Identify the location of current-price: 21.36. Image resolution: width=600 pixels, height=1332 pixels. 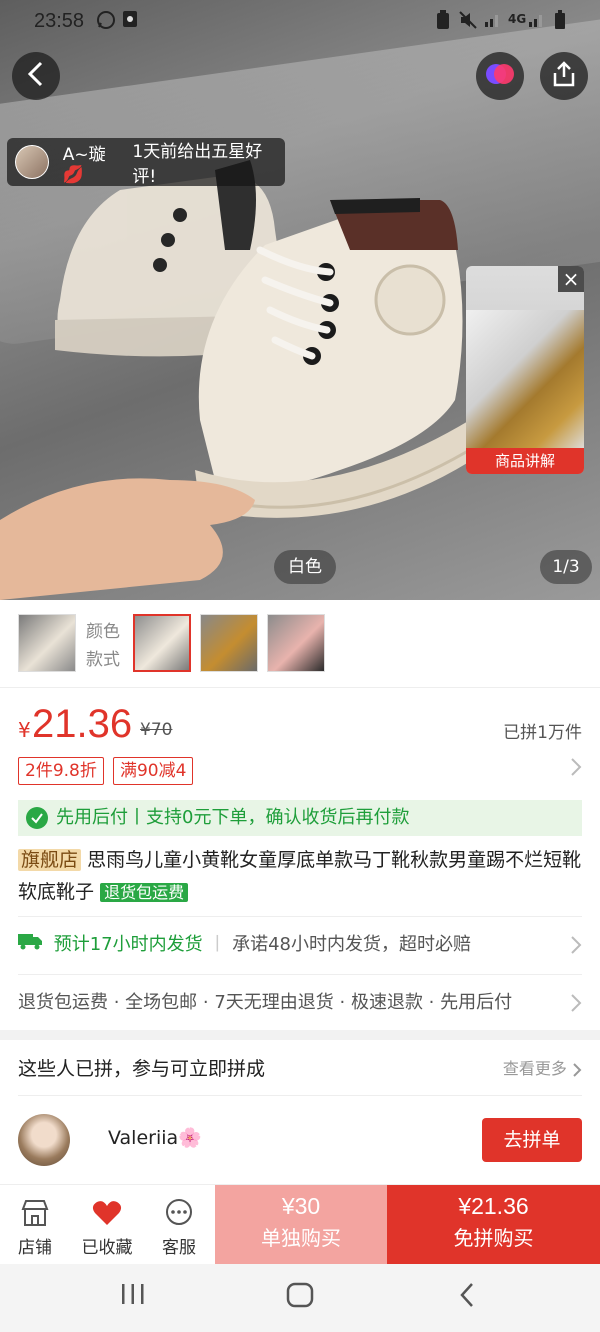
(82, 724).